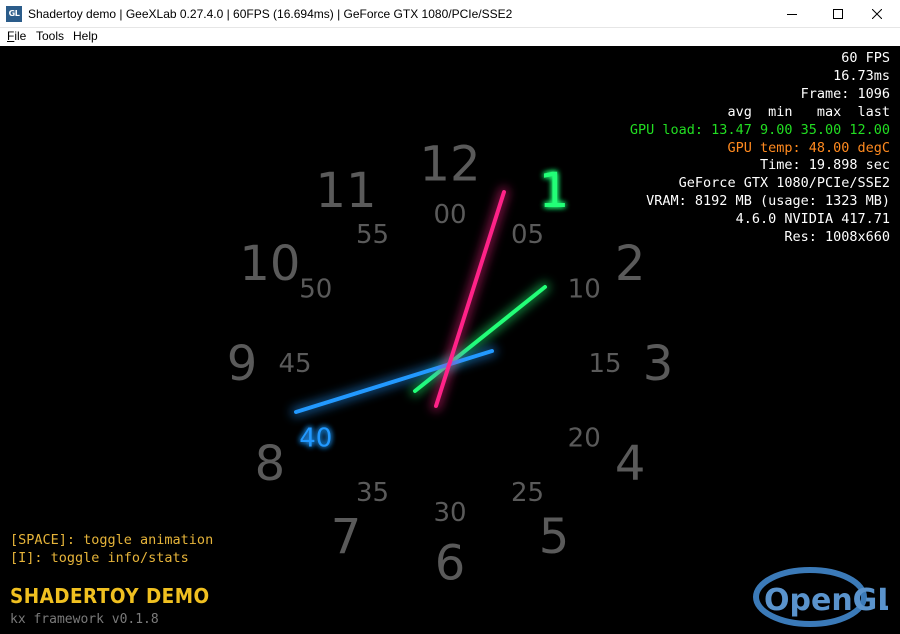 The height and width of the screenshot is (634, 900). Describe the element at coordinates (861, 75) in the screenshot. I see `stats-ms: 16.73ms` at that location.